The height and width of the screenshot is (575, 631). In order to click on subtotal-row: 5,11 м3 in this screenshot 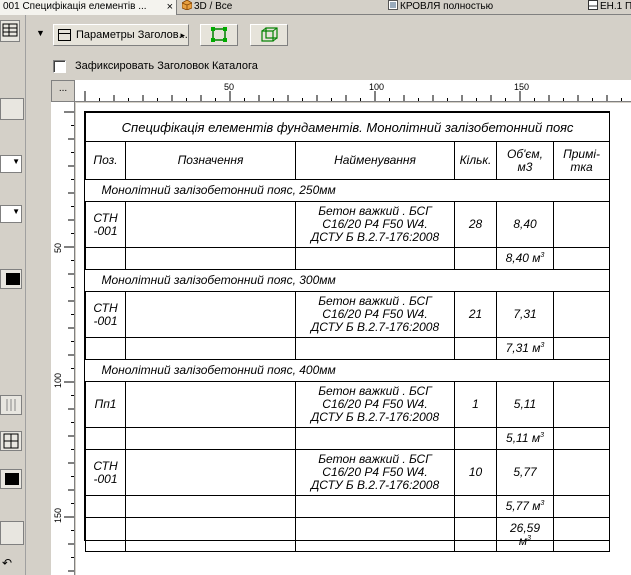, I will do `click(348, 438)`.